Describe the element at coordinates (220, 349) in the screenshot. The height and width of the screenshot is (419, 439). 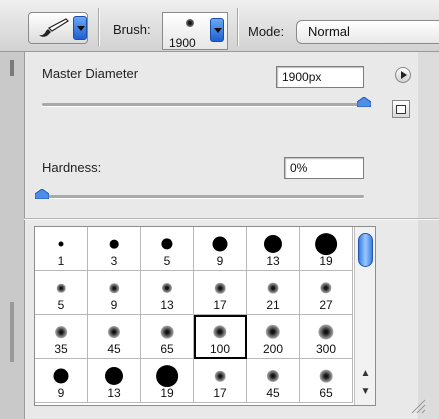
I see `brush-preset-size: 100` at that location.